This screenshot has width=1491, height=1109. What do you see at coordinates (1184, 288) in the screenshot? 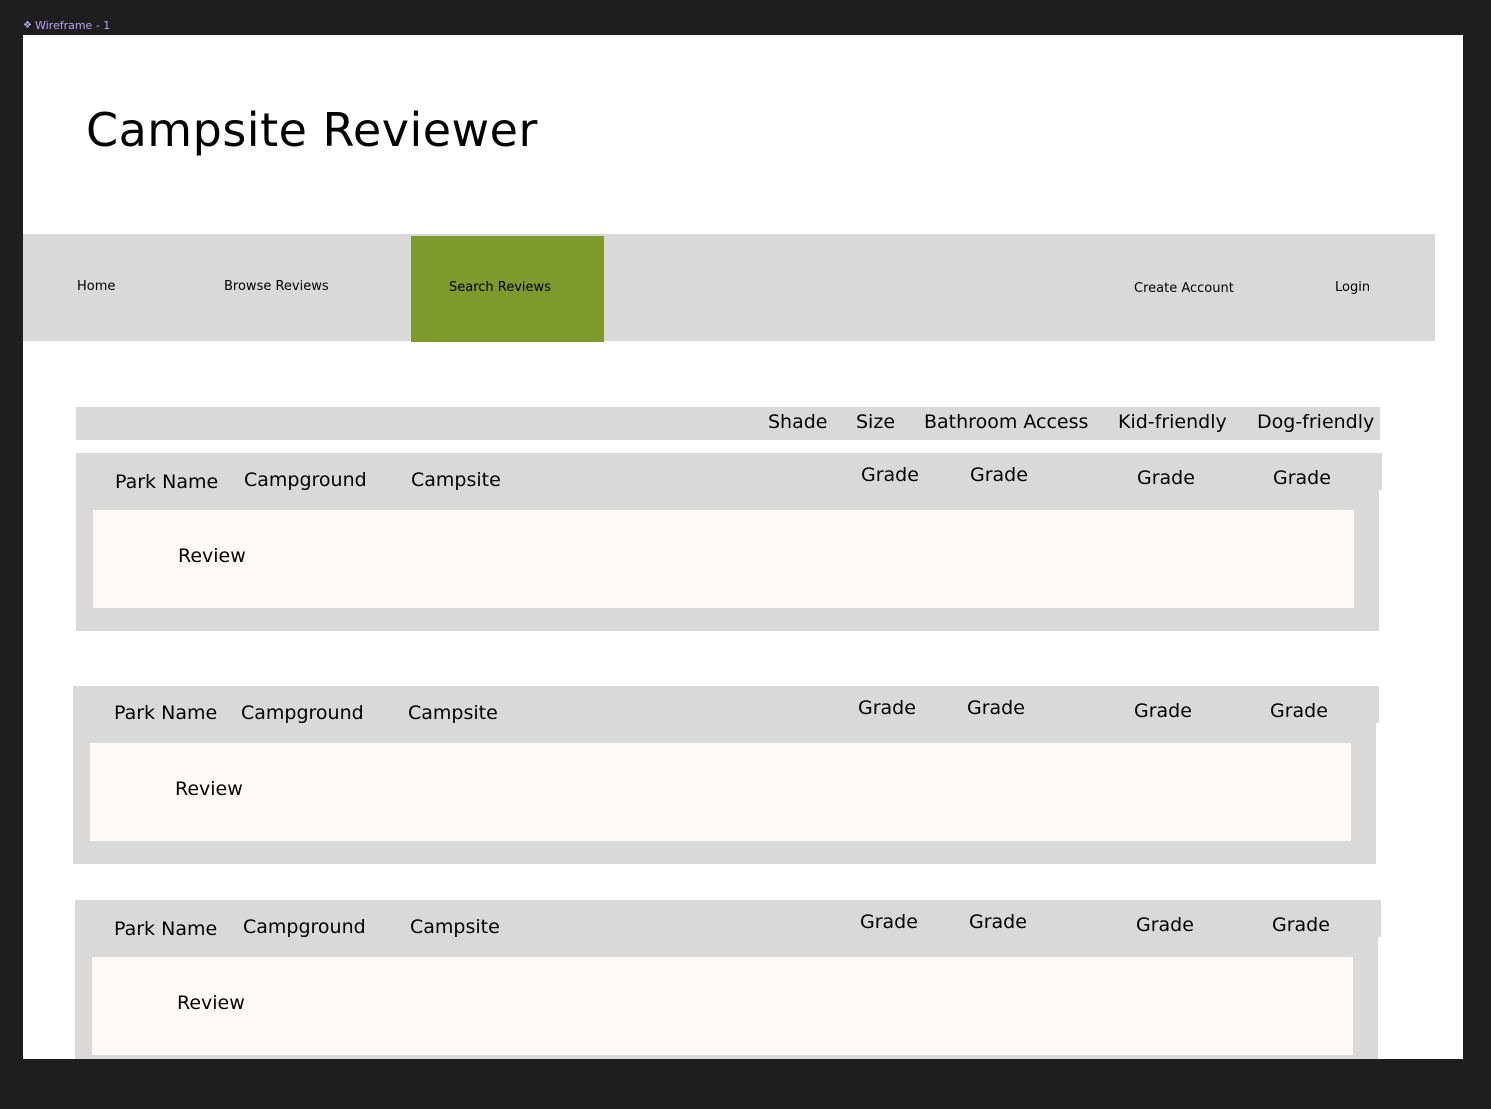
I see `nav-create-account: Create Account` at bounding box center [1184, 288].